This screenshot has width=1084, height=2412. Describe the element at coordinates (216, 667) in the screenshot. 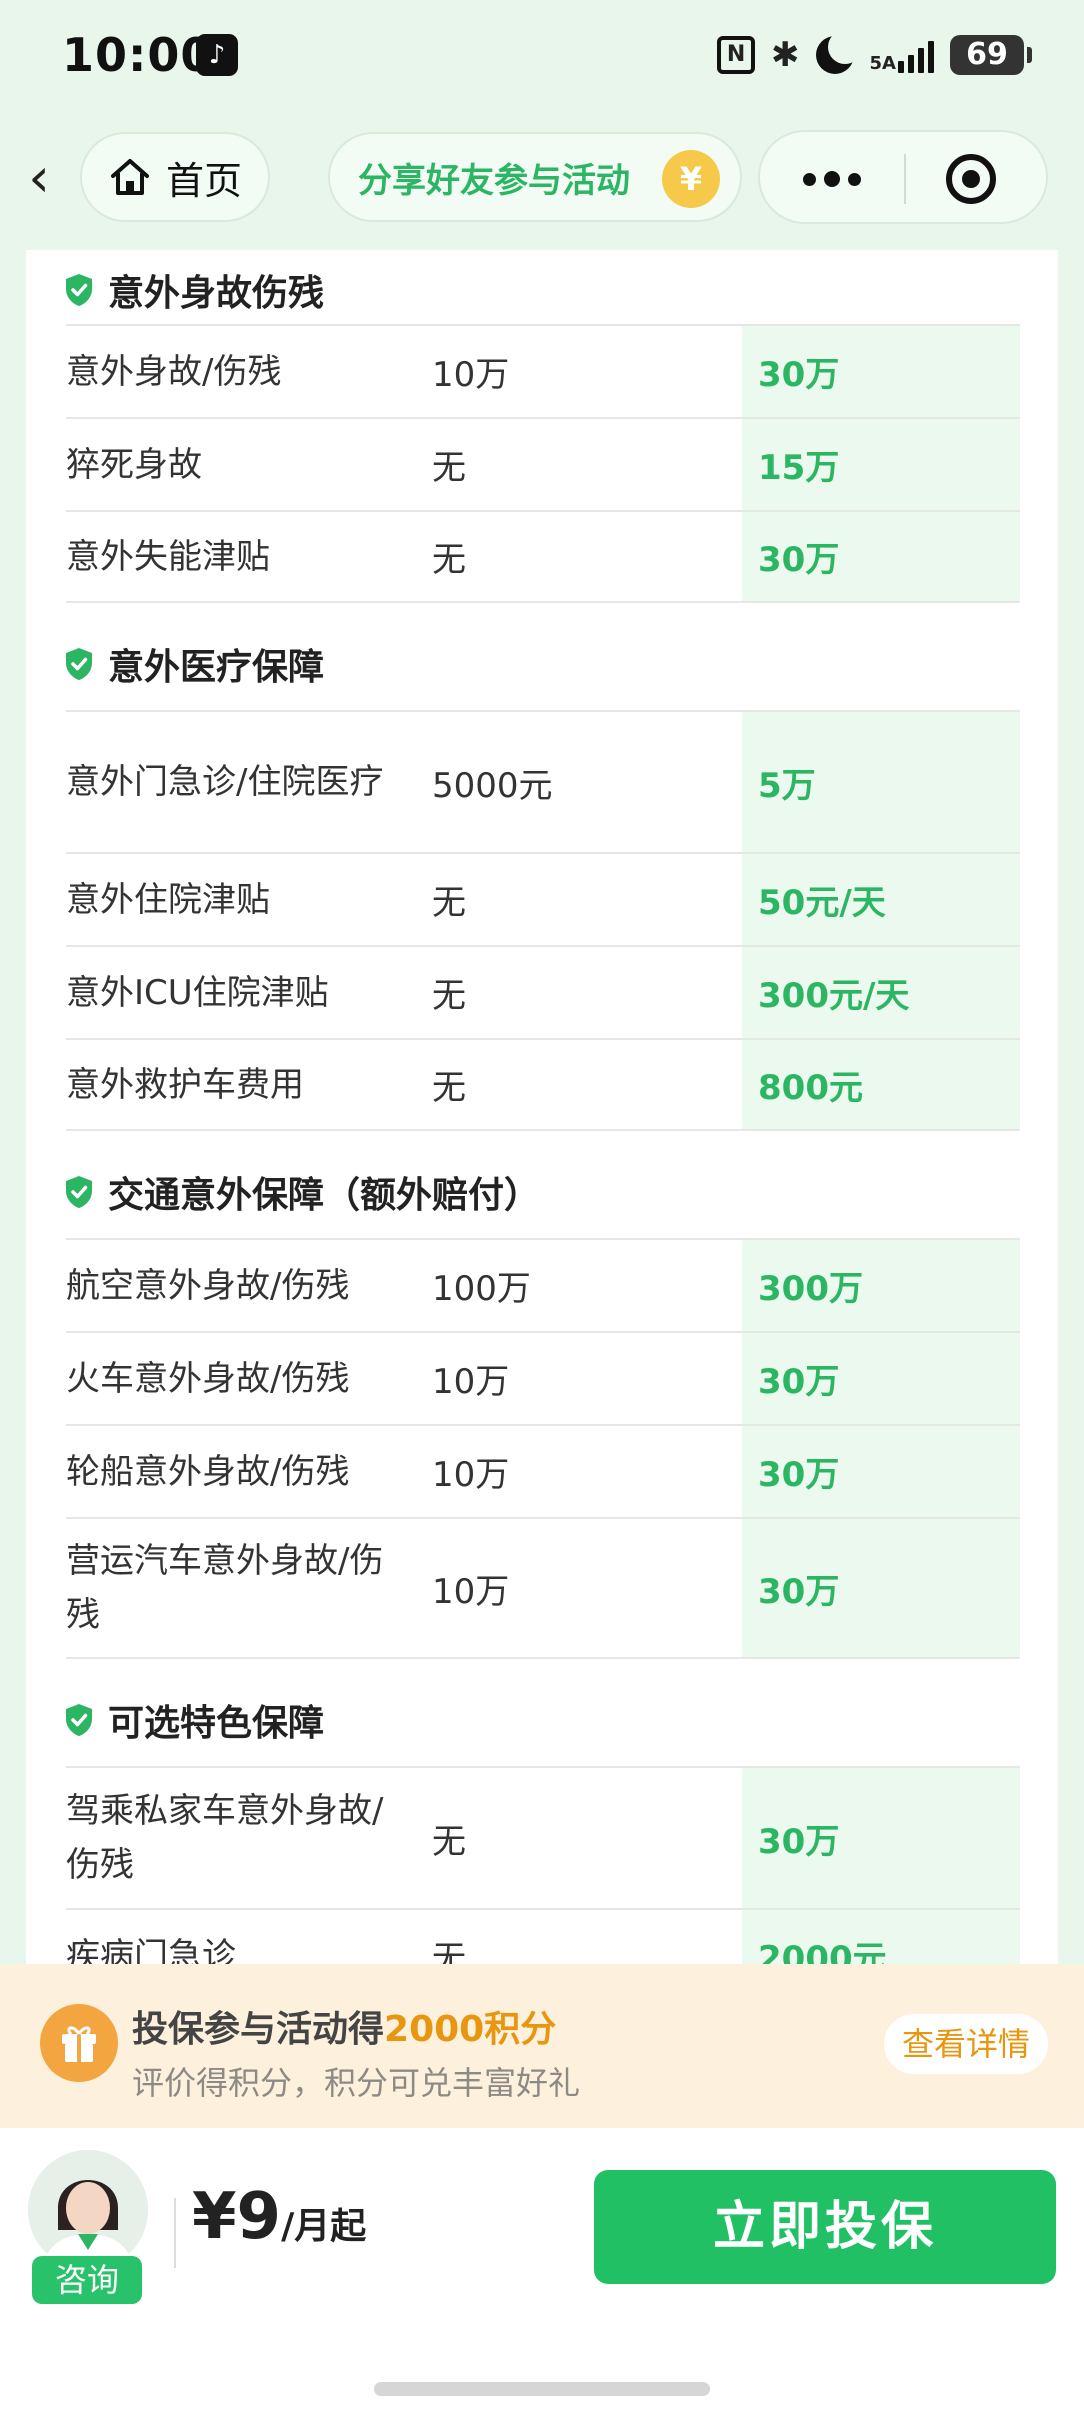

I see `section-title-text: 意外医疗保障` at that location.